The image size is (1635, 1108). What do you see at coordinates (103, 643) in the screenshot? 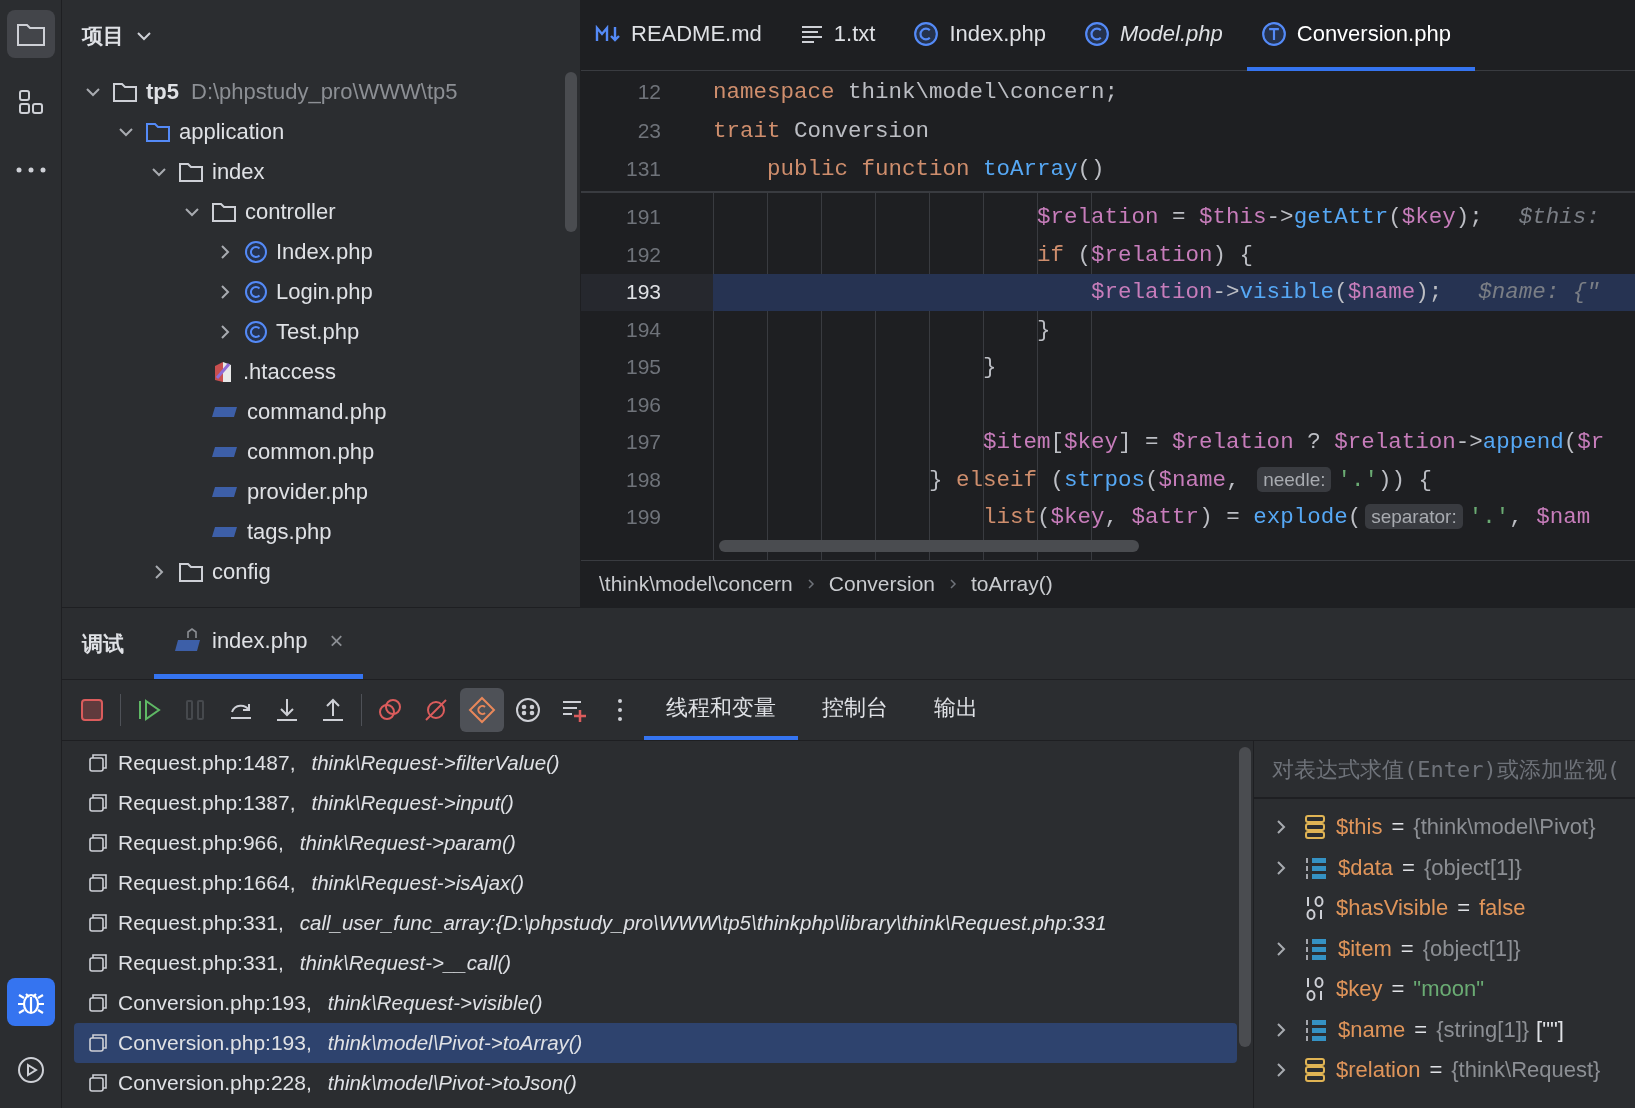
I see `panel-title: 调试` at bounding box center [103, 643].